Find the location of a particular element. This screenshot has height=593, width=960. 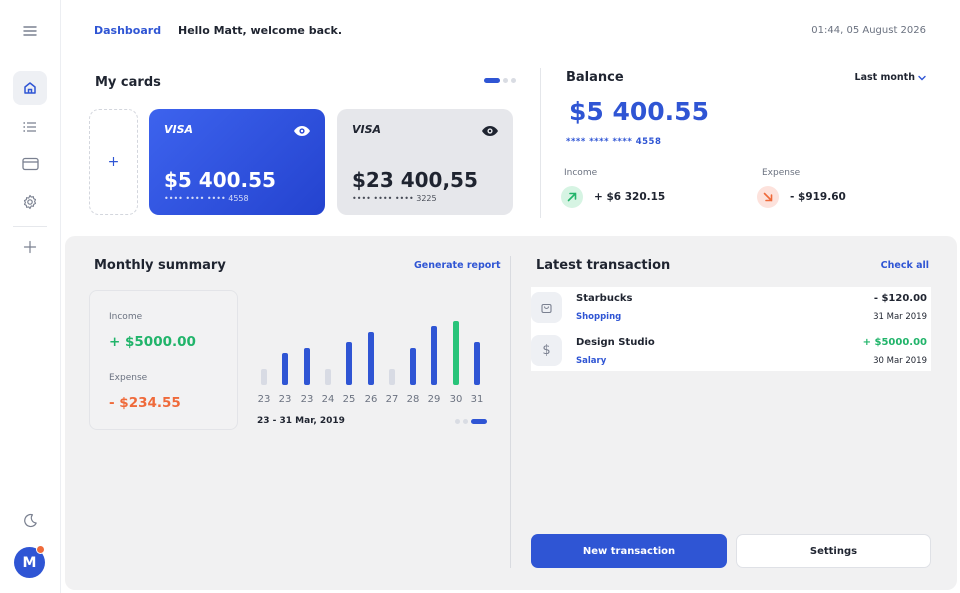

sidebar-divider is located at coordinates (30, 226).